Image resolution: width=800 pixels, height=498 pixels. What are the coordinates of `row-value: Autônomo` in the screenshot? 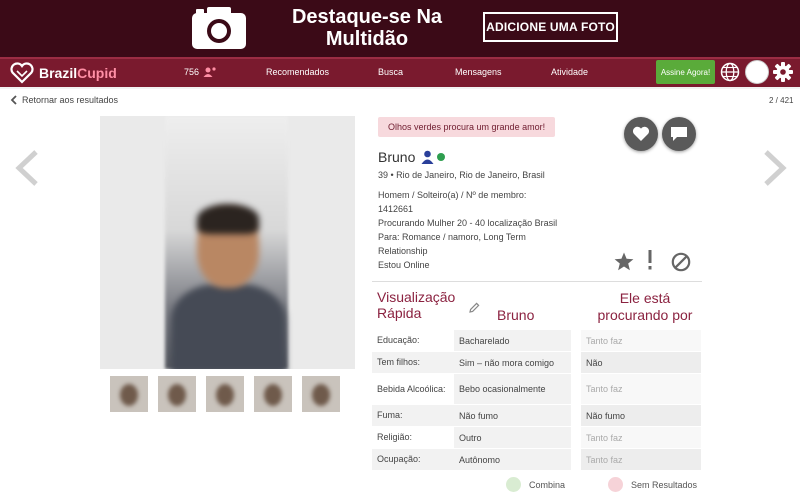 It's located at (512, 459).